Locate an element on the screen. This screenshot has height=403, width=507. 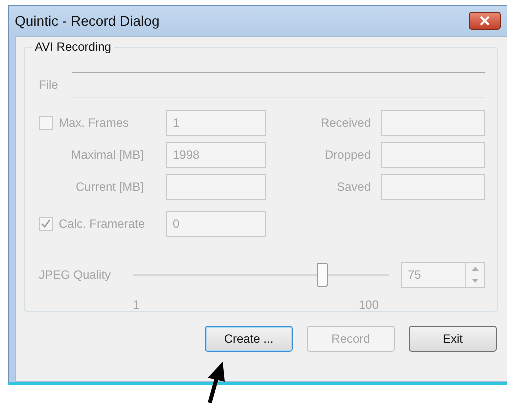
field-label: JPEG Quality is located at coordinates (75, 275).